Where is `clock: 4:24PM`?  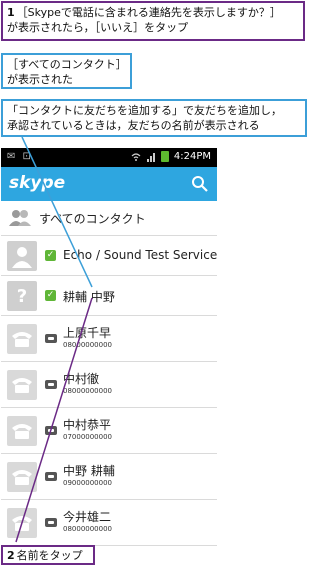
clock: 4:24PM is located at coordinates (192, 156).